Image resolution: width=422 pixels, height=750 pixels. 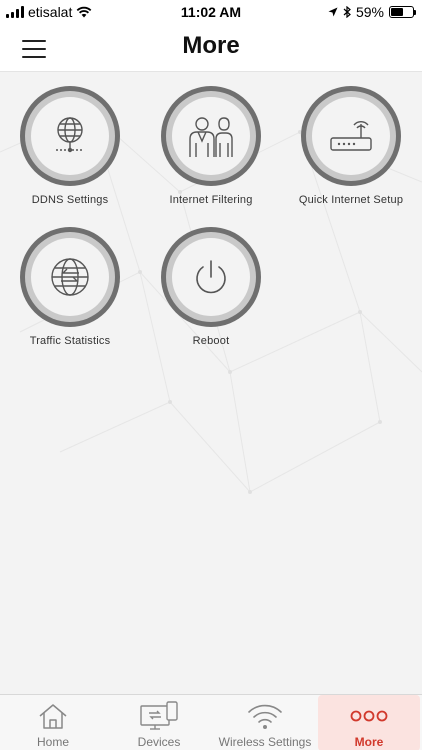 I want to click on tab-devices: Devices, so click(x=159, y=722).